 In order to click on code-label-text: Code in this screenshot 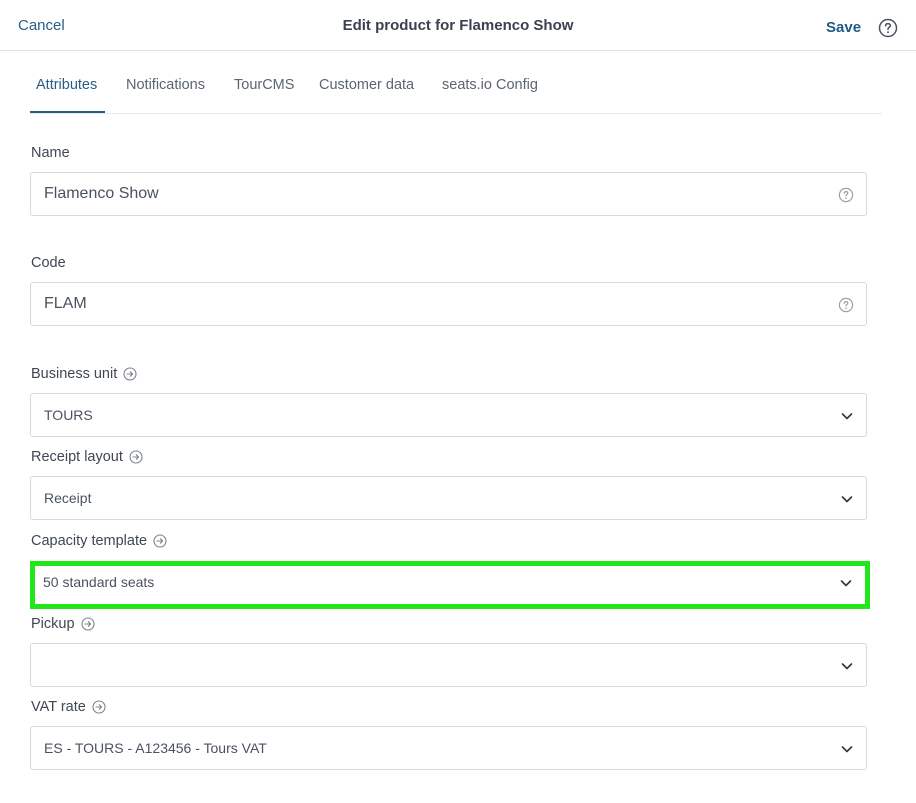, I will do `click(48, 263)`.